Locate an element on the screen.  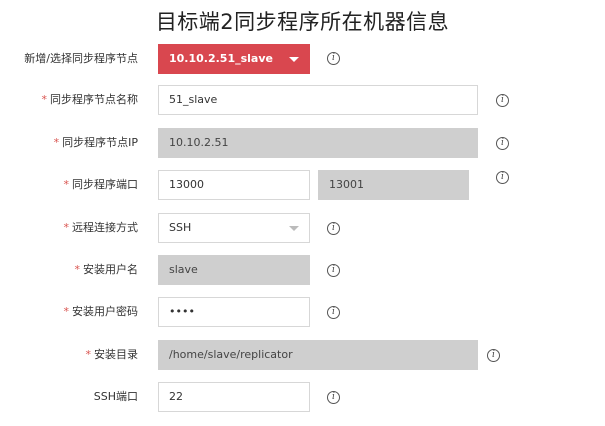
node-select-row: 新增/选择同步程序节点 10.10.2.51_slave i is located at coordinates (302, 58).